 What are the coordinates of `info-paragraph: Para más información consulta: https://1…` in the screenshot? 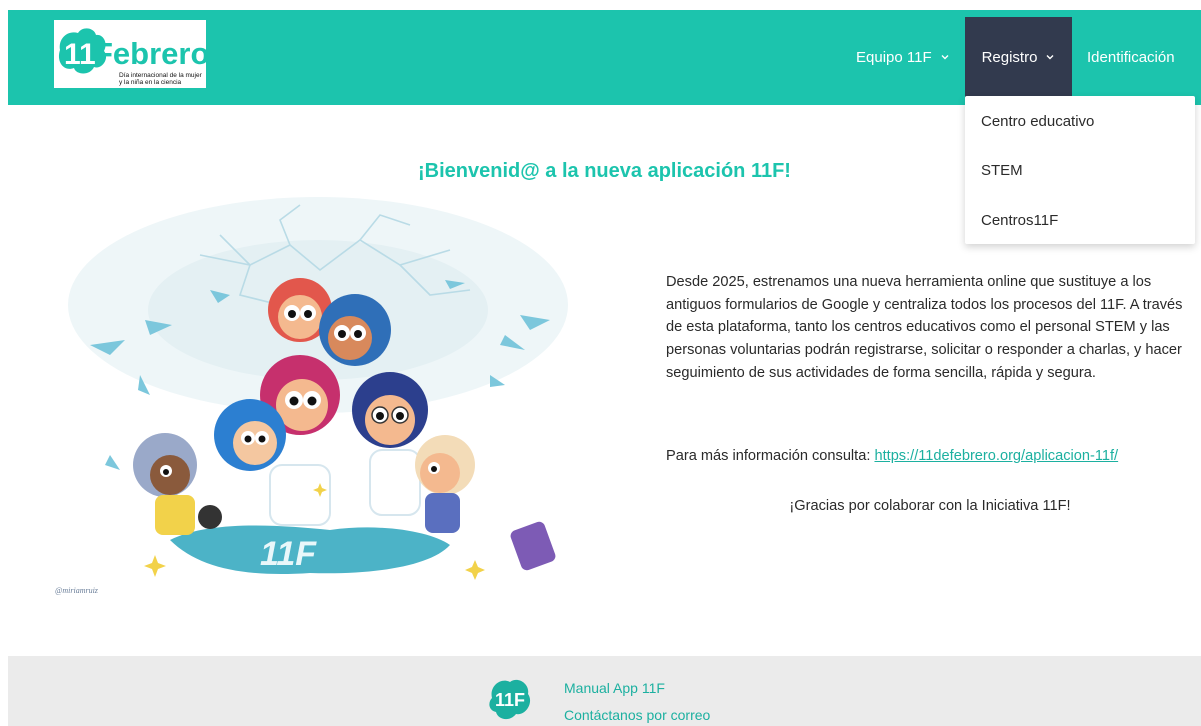 It's located at (892, 456).